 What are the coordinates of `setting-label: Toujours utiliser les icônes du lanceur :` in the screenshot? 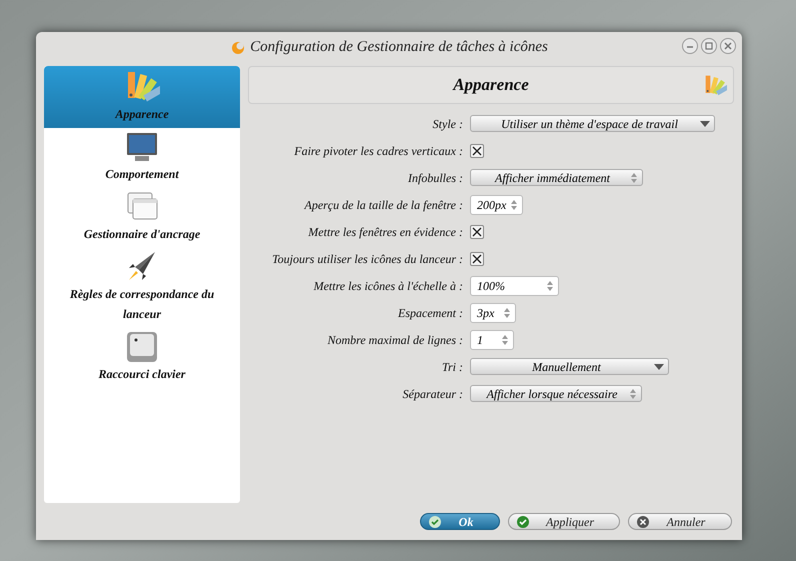 It's located at (367, 259).